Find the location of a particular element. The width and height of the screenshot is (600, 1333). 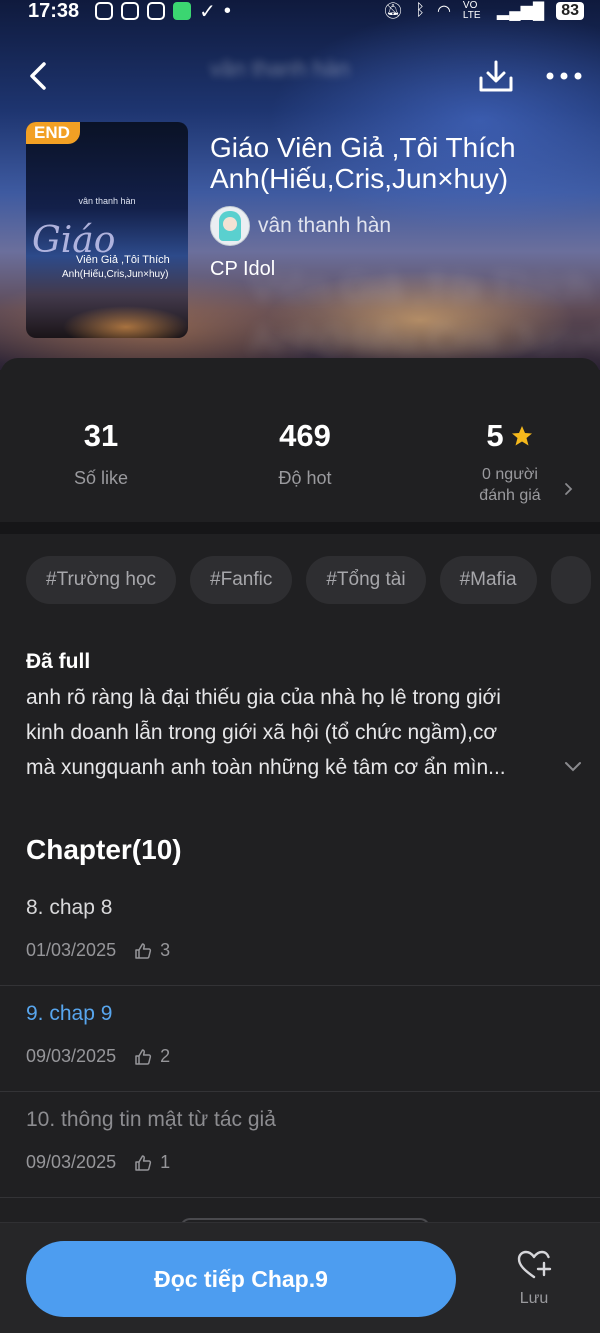

chapter-likes: 3 is located at coordinates (152, 950).